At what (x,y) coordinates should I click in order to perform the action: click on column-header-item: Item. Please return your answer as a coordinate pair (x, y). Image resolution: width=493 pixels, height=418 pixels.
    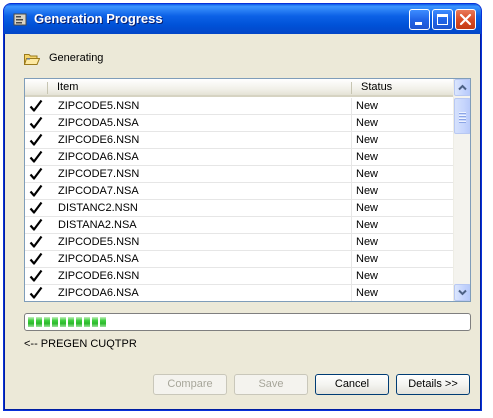
    Looking at the image, I should click on (199, 88).